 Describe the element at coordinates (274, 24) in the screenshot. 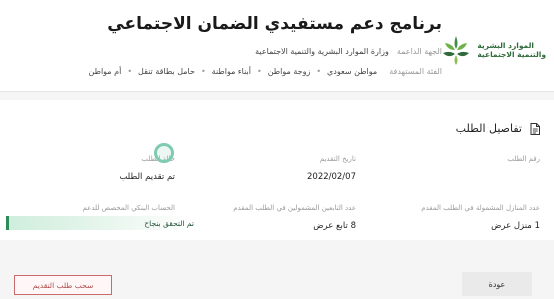

I see `program-title: برنامج دعم مستفيدي الضمان الاجتماعي` at that location.